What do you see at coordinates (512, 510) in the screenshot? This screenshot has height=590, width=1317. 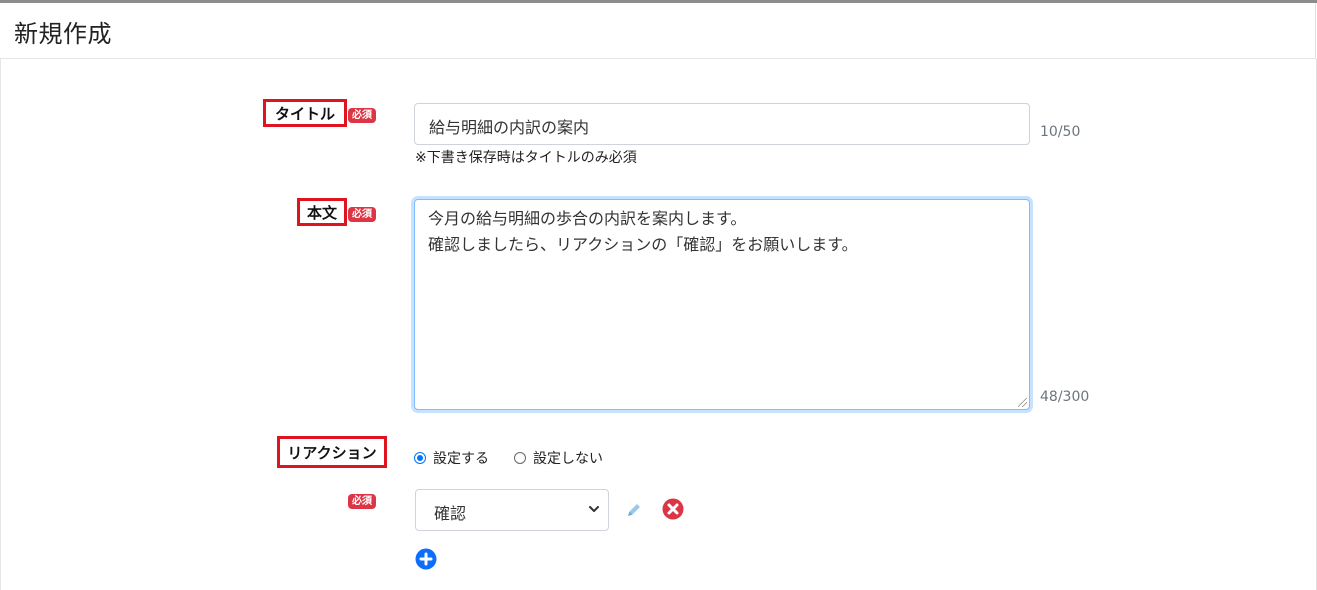 I see `reaction-select: 確認` at bounding box center [512, 510].